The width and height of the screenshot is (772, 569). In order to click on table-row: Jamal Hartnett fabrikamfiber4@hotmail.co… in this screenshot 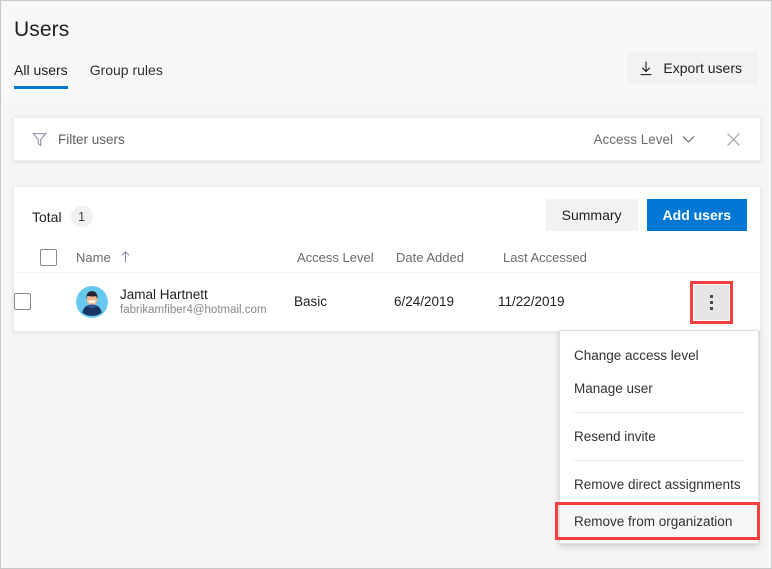, I will do `click(388, 301)`.